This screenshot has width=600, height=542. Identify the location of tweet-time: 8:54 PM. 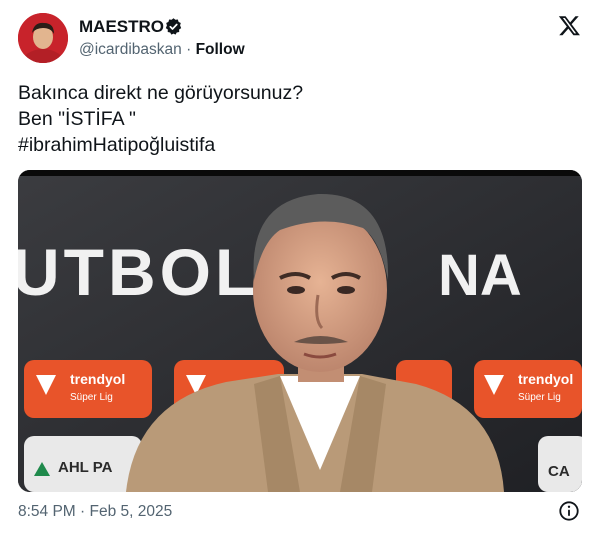
(47, 511).